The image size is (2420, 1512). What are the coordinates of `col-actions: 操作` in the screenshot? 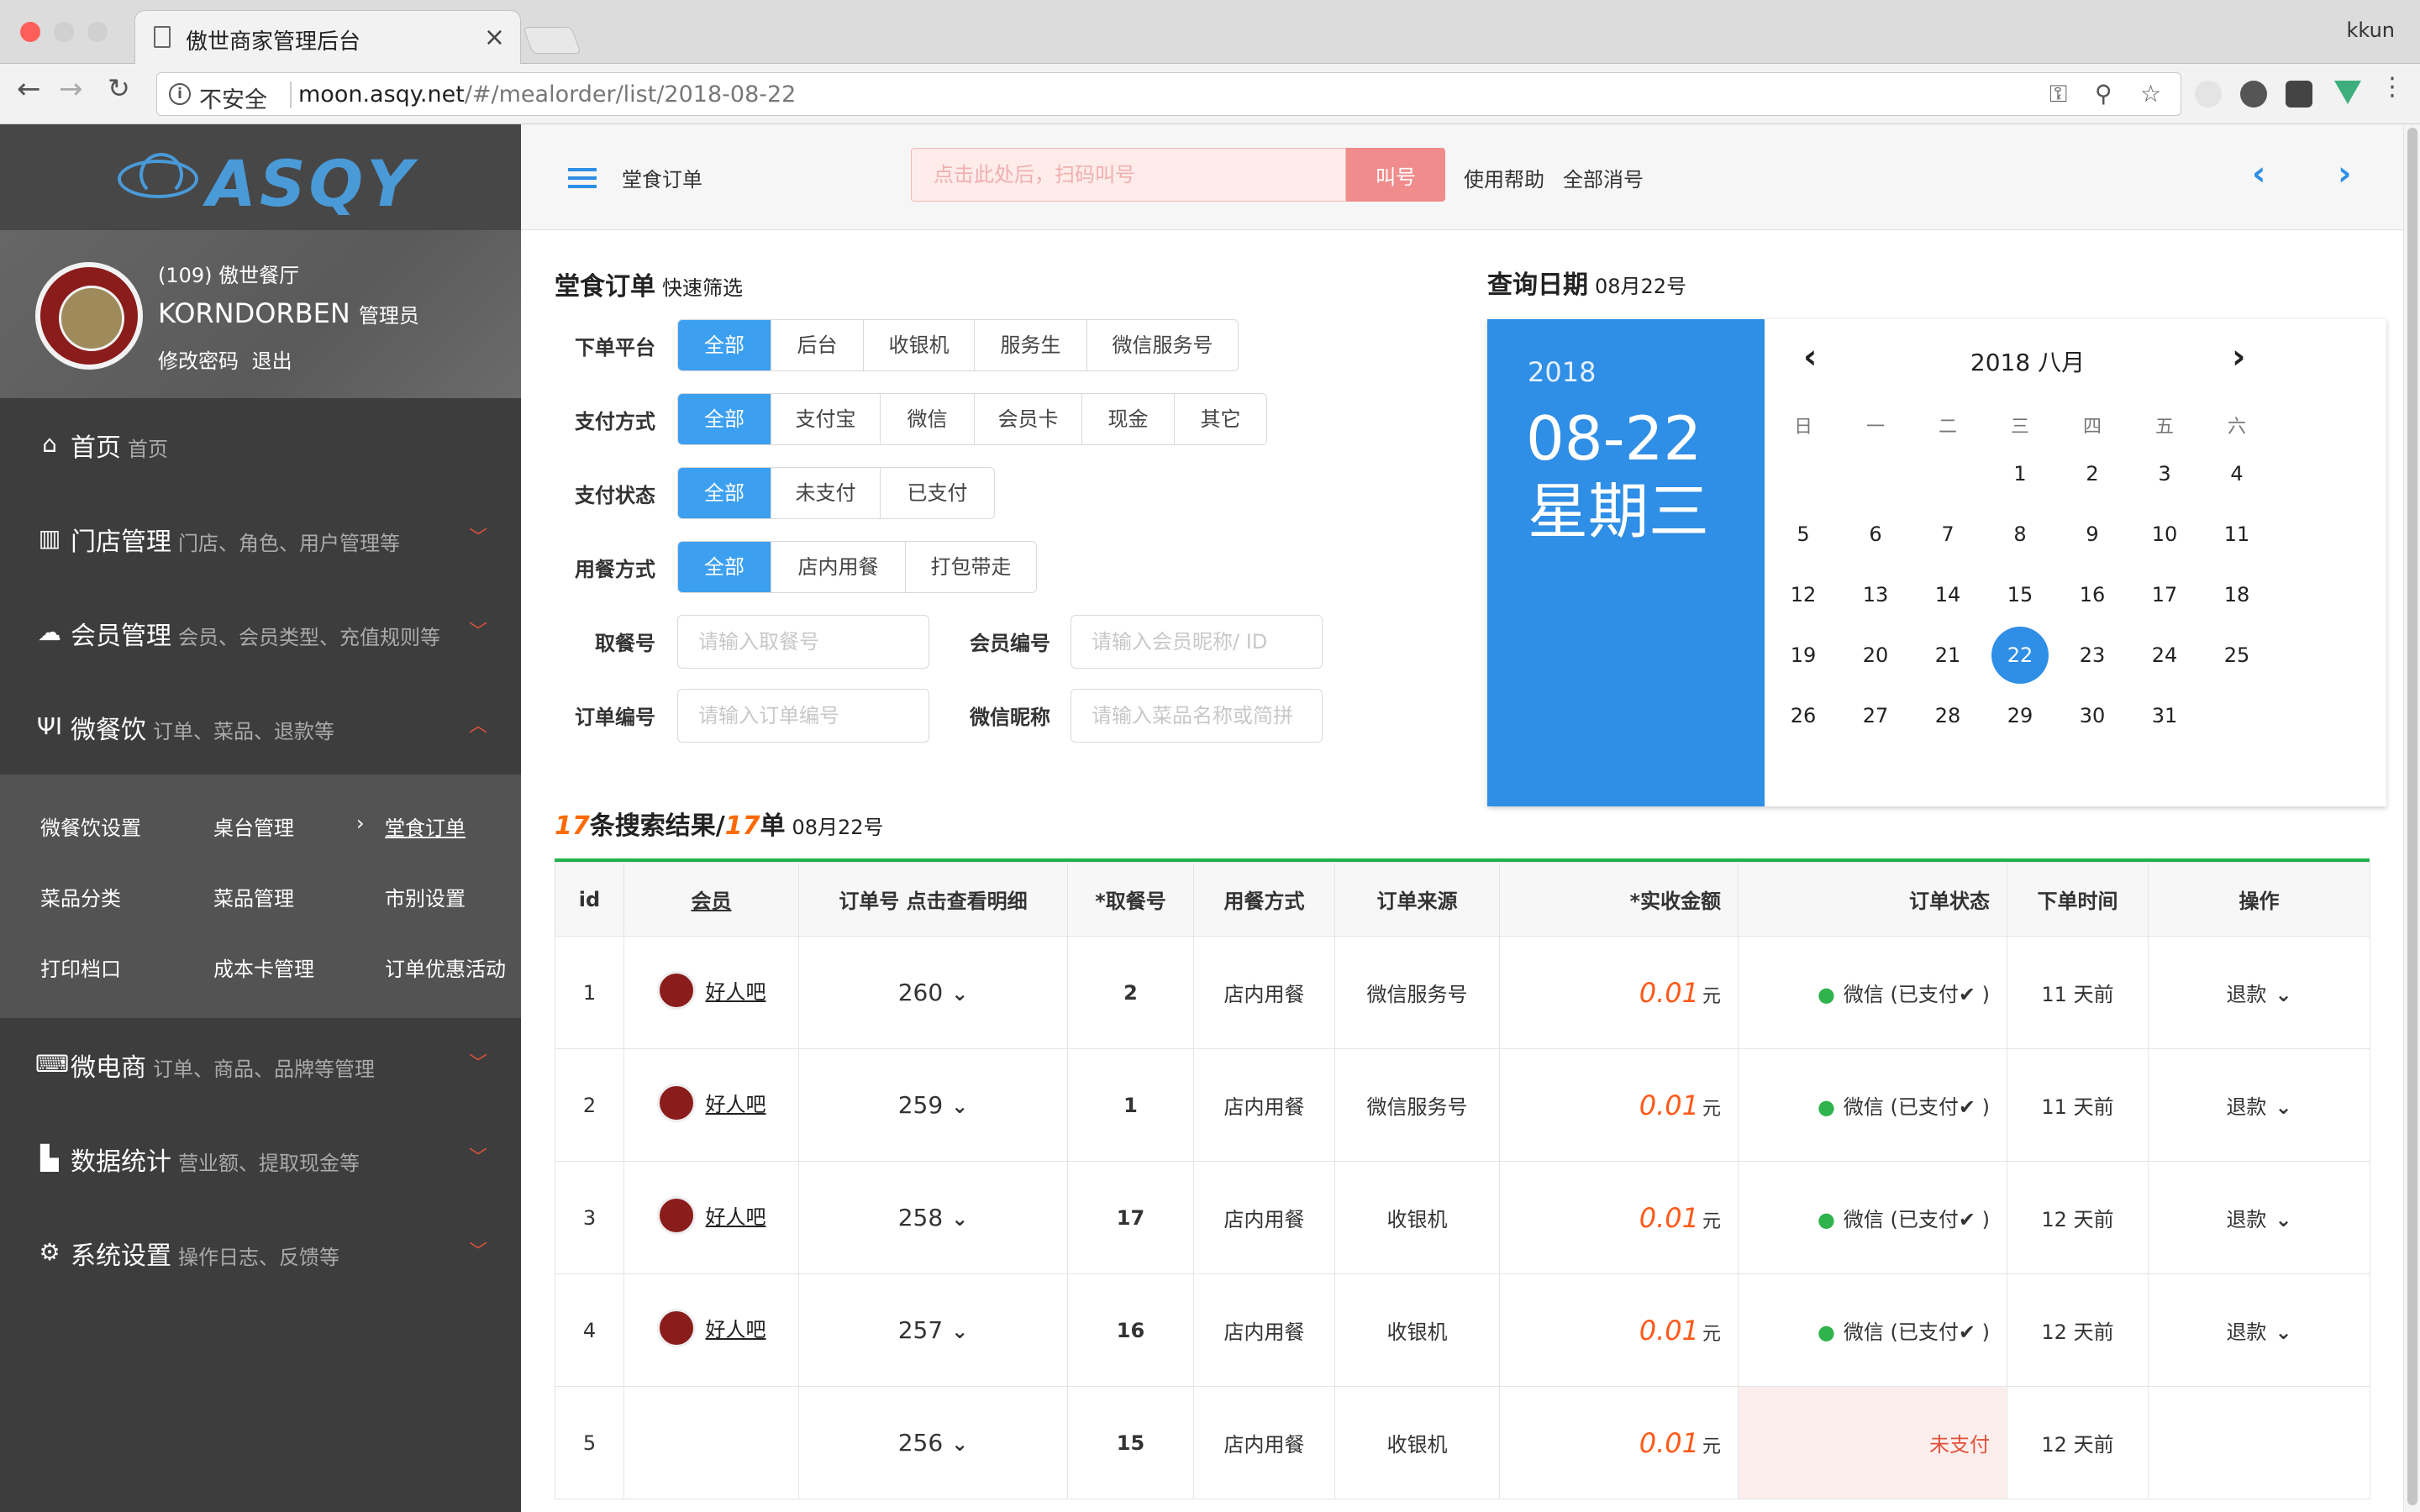 It's located at (2259, 899).